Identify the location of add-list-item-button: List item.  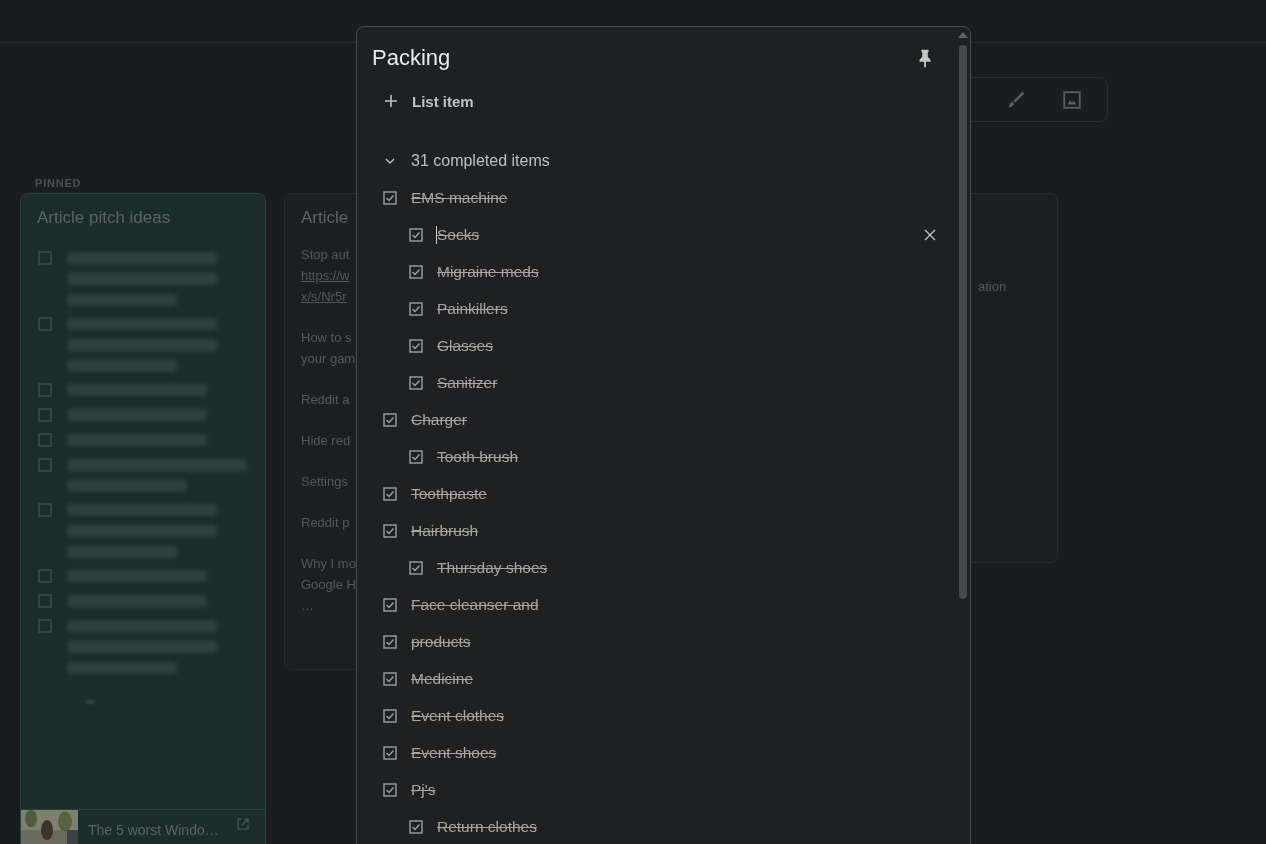
(434, 101).